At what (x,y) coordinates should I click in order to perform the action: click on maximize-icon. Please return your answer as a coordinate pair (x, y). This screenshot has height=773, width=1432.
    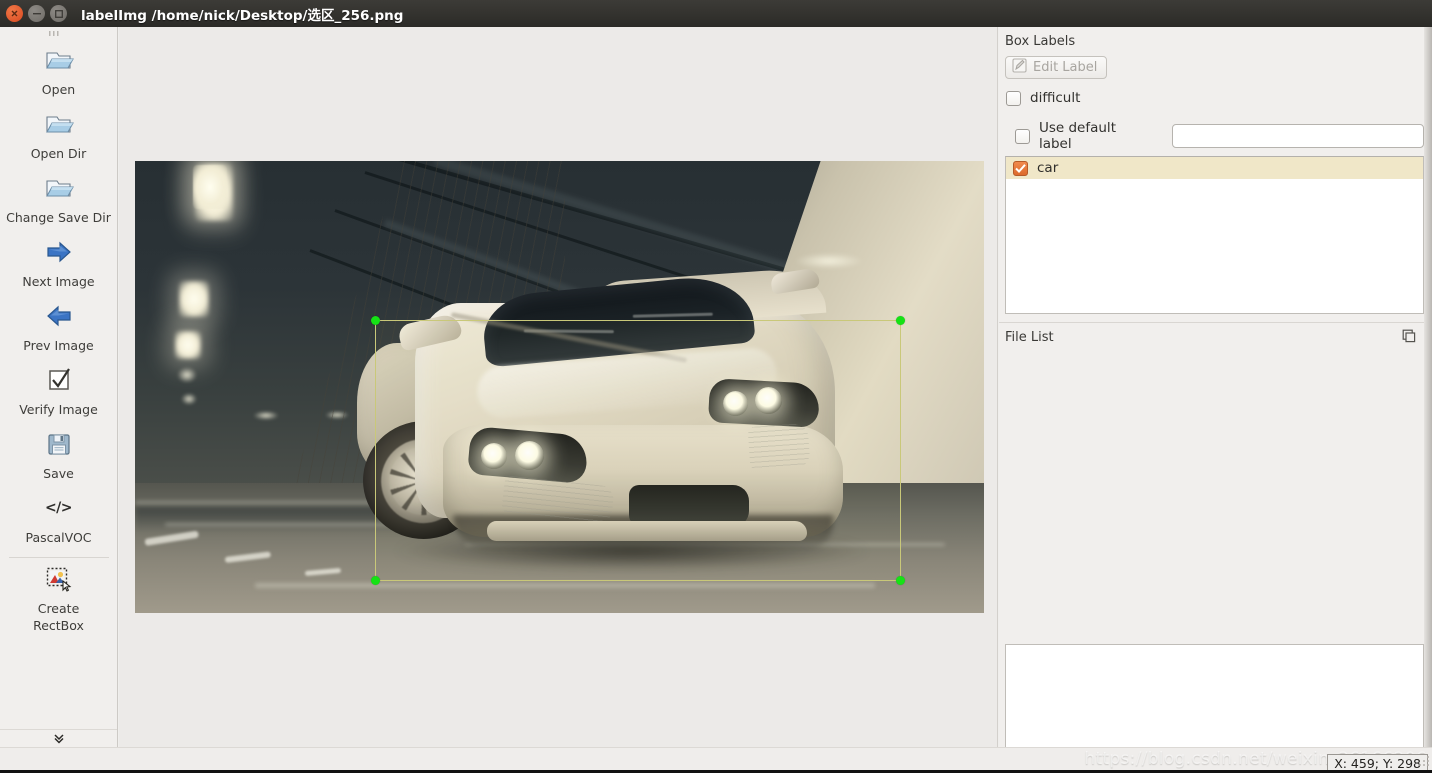
    Looking at the image, I should click on (58, 13).